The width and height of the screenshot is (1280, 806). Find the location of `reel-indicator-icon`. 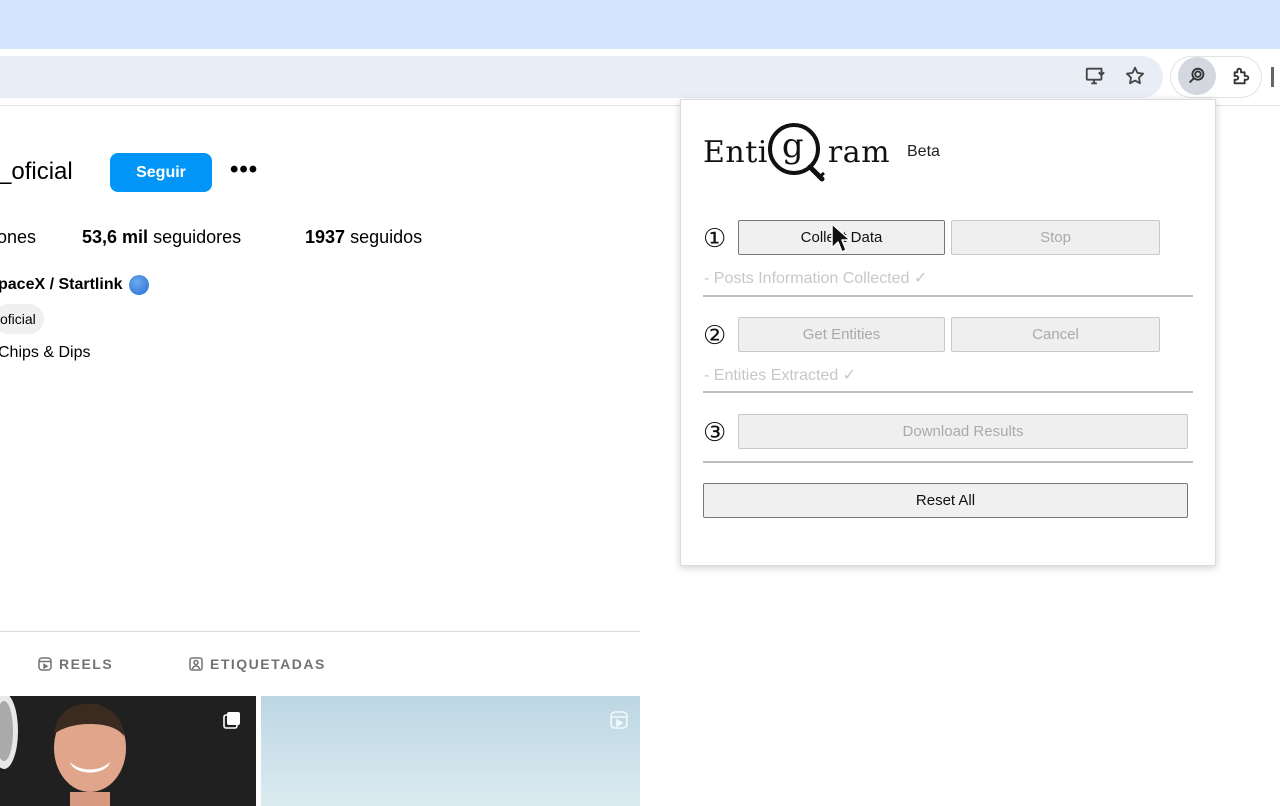

reel-indicator-icon is located at coordinates (619, 720).